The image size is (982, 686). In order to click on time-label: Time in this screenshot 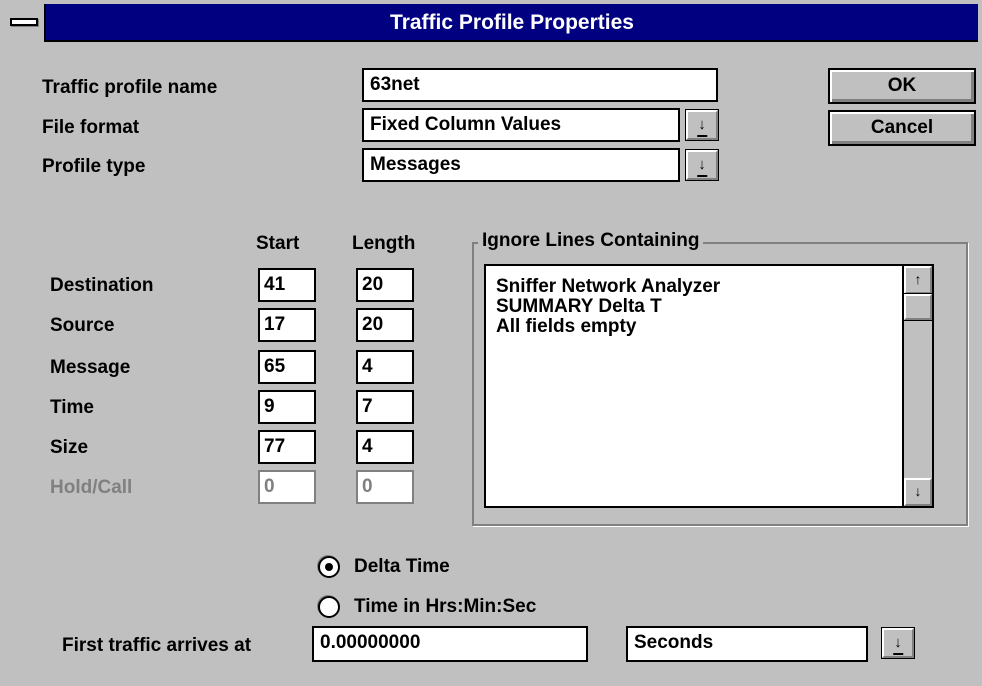, I will do `click(72, 407)`.